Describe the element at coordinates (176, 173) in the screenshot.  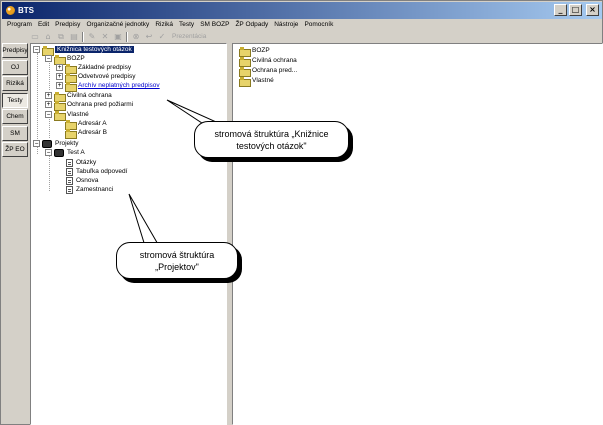
I see `callout-pointers` at that location.